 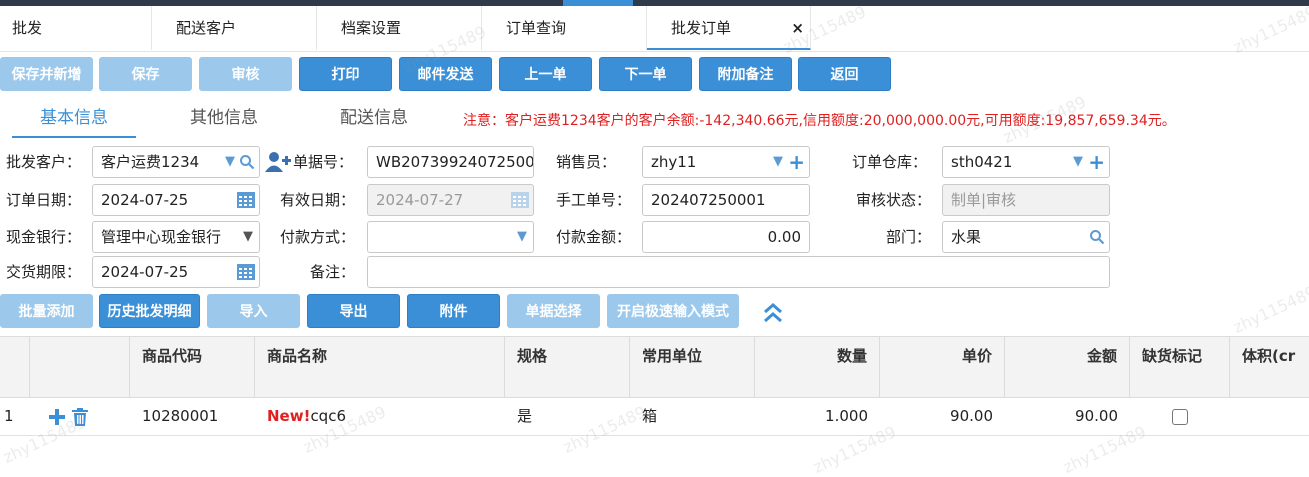 I want to click on trash-icon, so click(x=80, y=416).